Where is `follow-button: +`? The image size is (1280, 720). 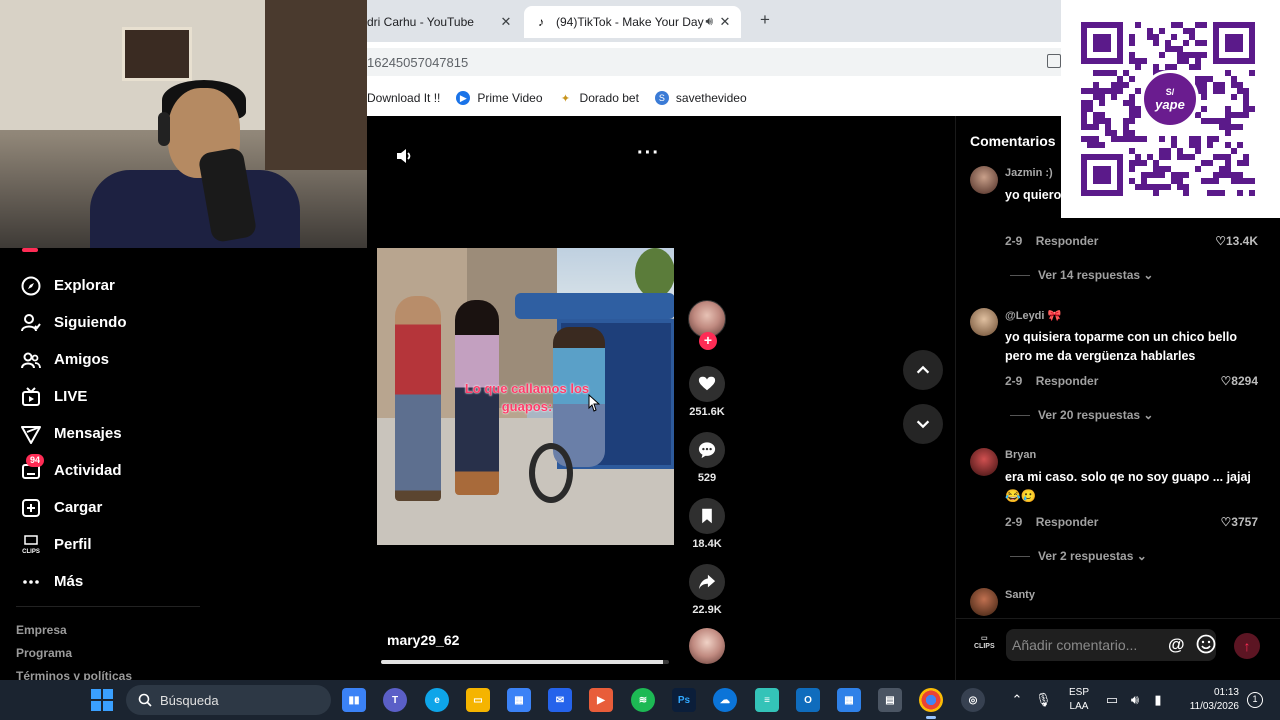
follow-button: + is located at coordinates (708, 341).